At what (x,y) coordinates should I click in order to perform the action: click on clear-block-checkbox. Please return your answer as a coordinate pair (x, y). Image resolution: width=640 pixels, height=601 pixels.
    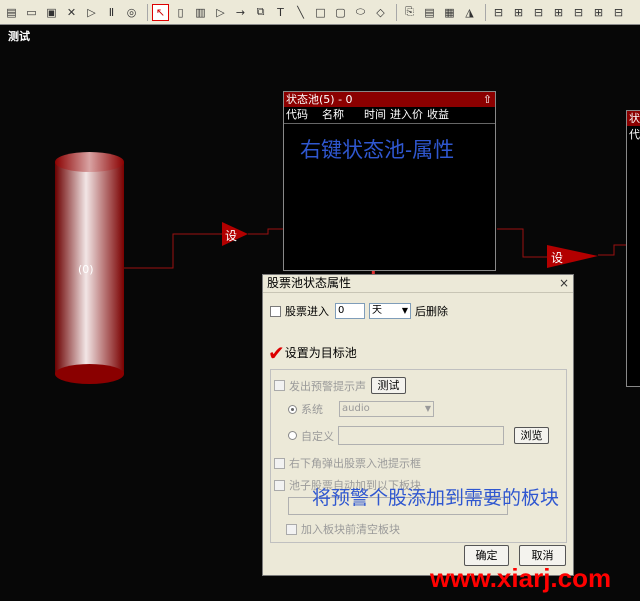
    Looking at the image, I should click on (291, 529).